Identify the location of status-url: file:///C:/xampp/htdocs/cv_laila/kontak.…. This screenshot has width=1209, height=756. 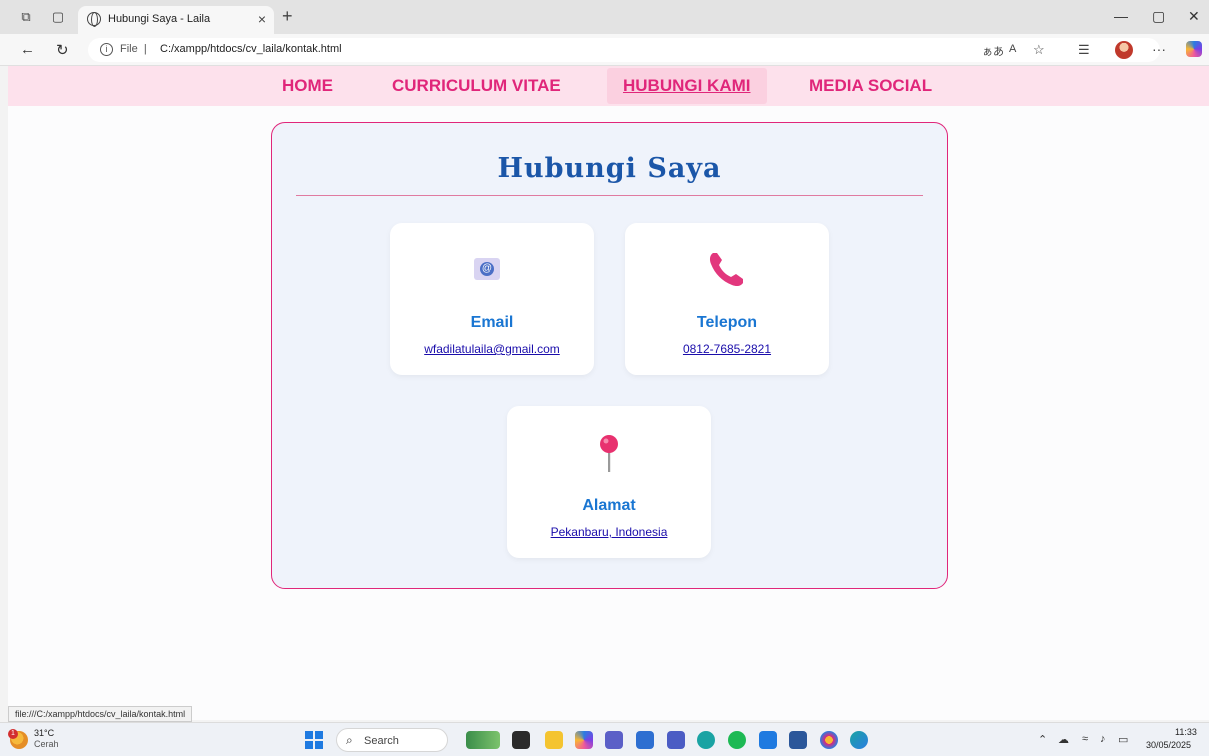
(100, 714).